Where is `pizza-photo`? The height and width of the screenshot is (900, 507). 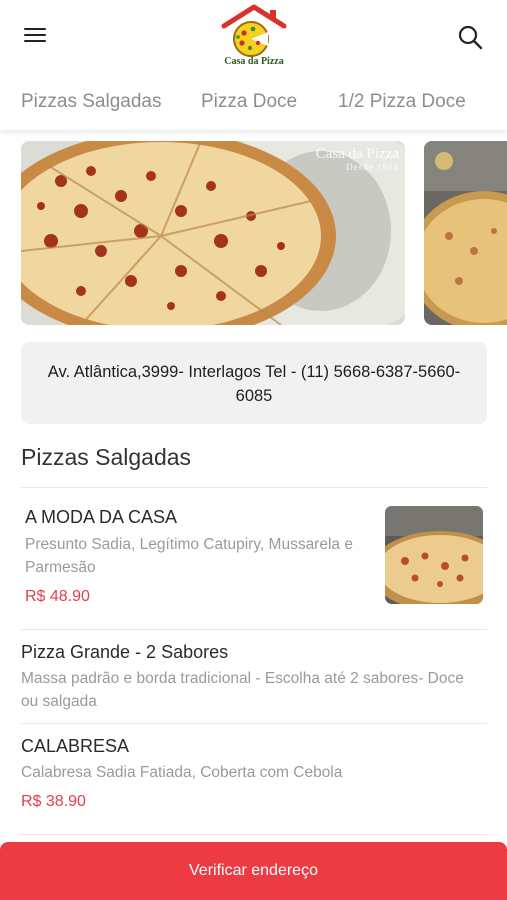 pizza-photo is located at coordinates (465, 233).